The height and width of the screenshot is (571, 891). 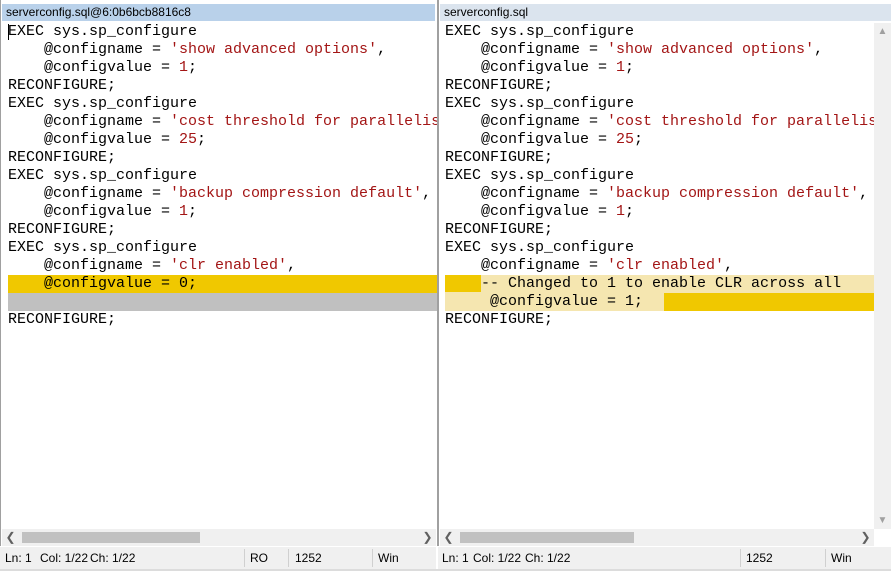 I want to click on diff-filler-line, so click(x=222, y=302).